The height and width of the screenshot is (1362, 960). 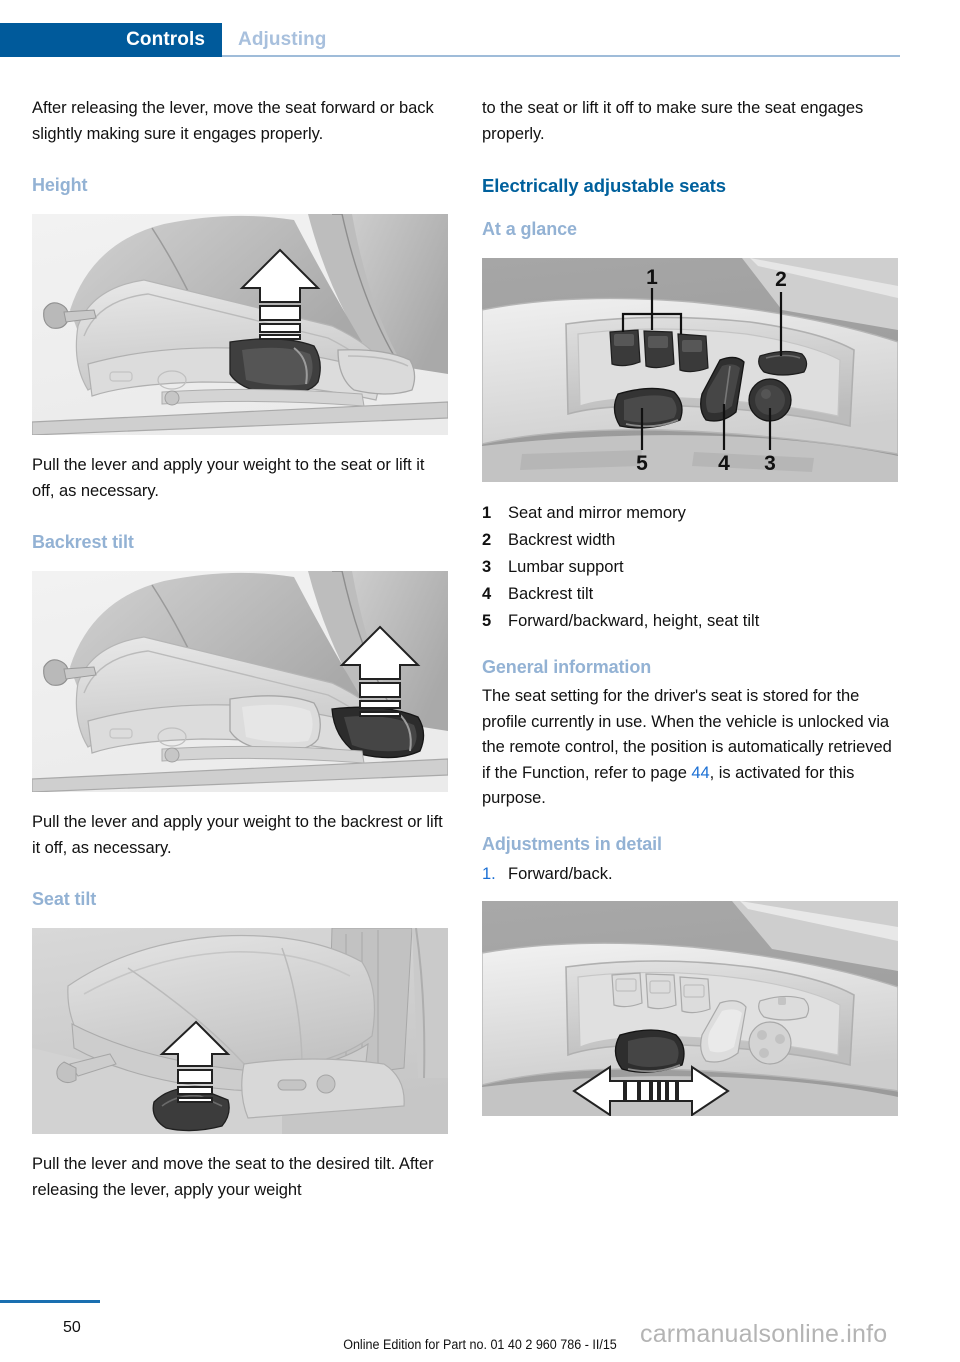 What do you see at coordinates (72, 1327) in the screenshot?
I see `page-number: 50` at bounding box center [72, 1327].